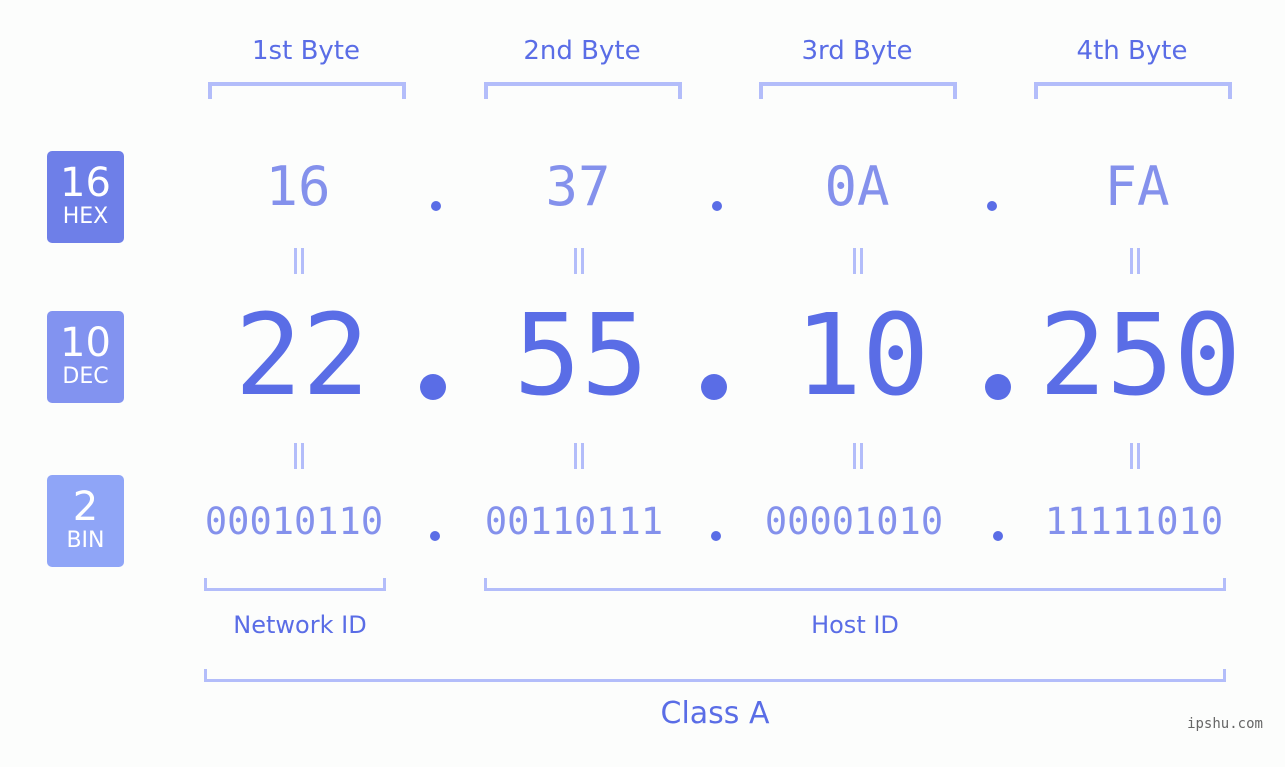  Describe the element at coordinates (857, 186) in the screenshot. I see `hex-octet-3: 0A` at that location.